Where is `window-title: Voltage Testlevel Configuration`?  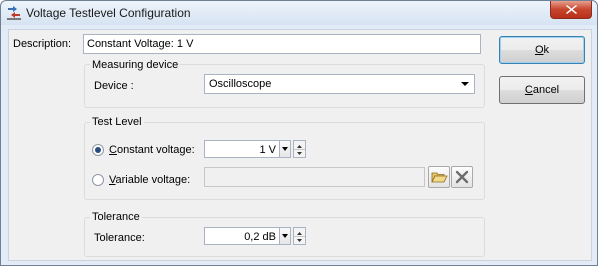
window-title: Voltage Testlevel Configuration is located at coordinates (108, 13).